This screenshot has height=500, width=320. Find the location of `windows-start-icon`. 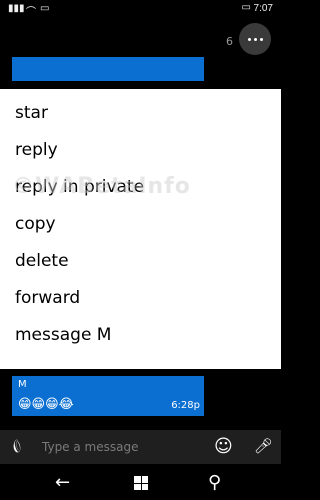

windows-start-icon is located at coordinates (141, 483).